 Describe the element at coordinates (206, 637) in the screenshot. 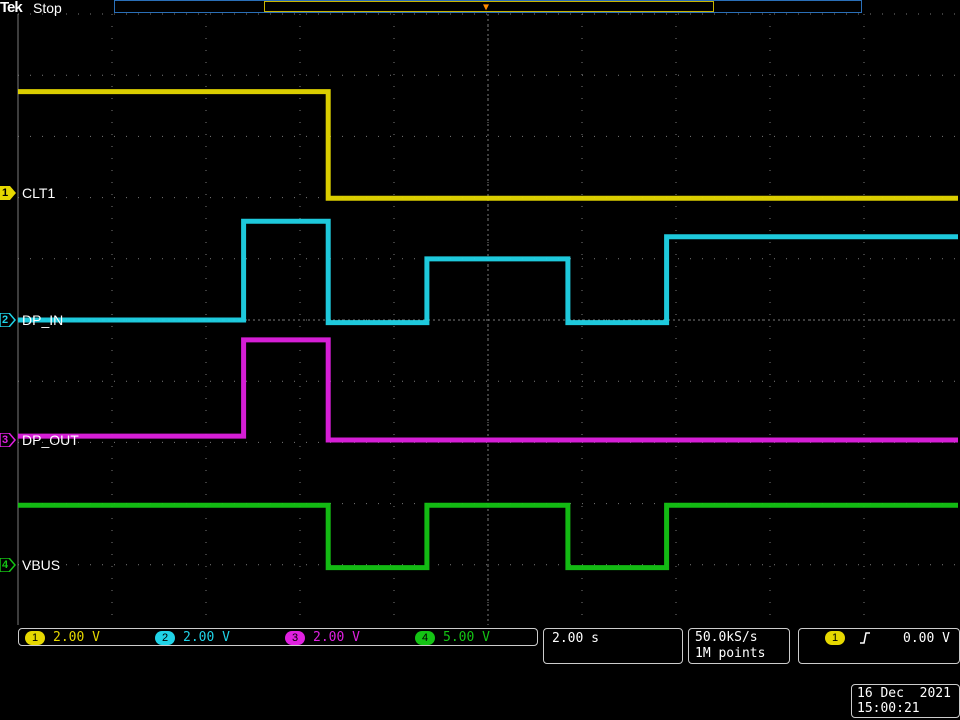

I see `ch2-scale-value: 2.00 V` at that location.